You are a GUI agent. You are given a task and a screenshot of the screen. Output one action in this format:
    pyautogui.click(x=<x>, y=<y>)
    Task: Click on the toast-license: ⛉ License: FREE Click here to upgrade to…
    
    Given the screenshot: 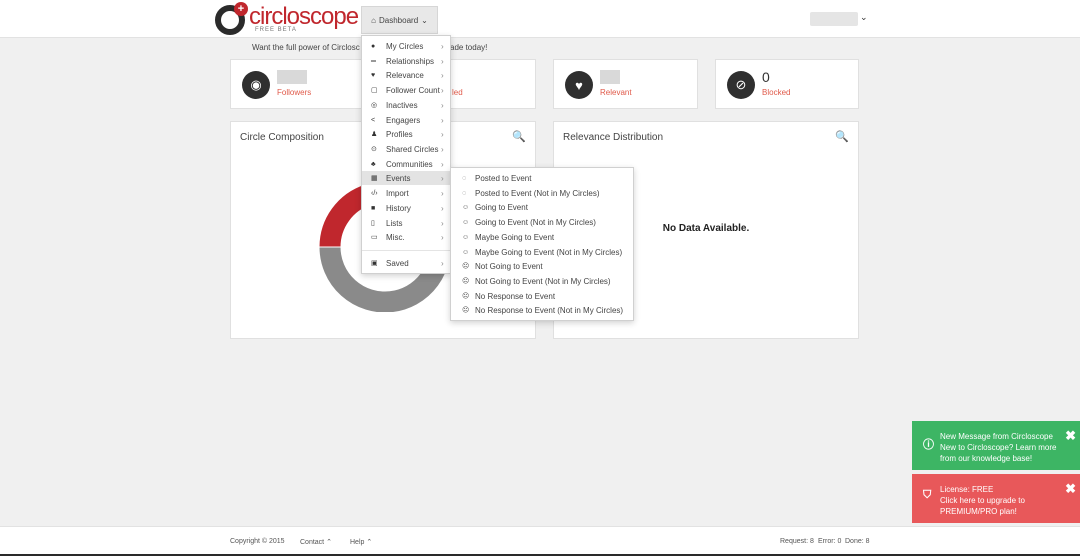 What is the action you would take?
    pyautogui.click(x=996, y=498)
    